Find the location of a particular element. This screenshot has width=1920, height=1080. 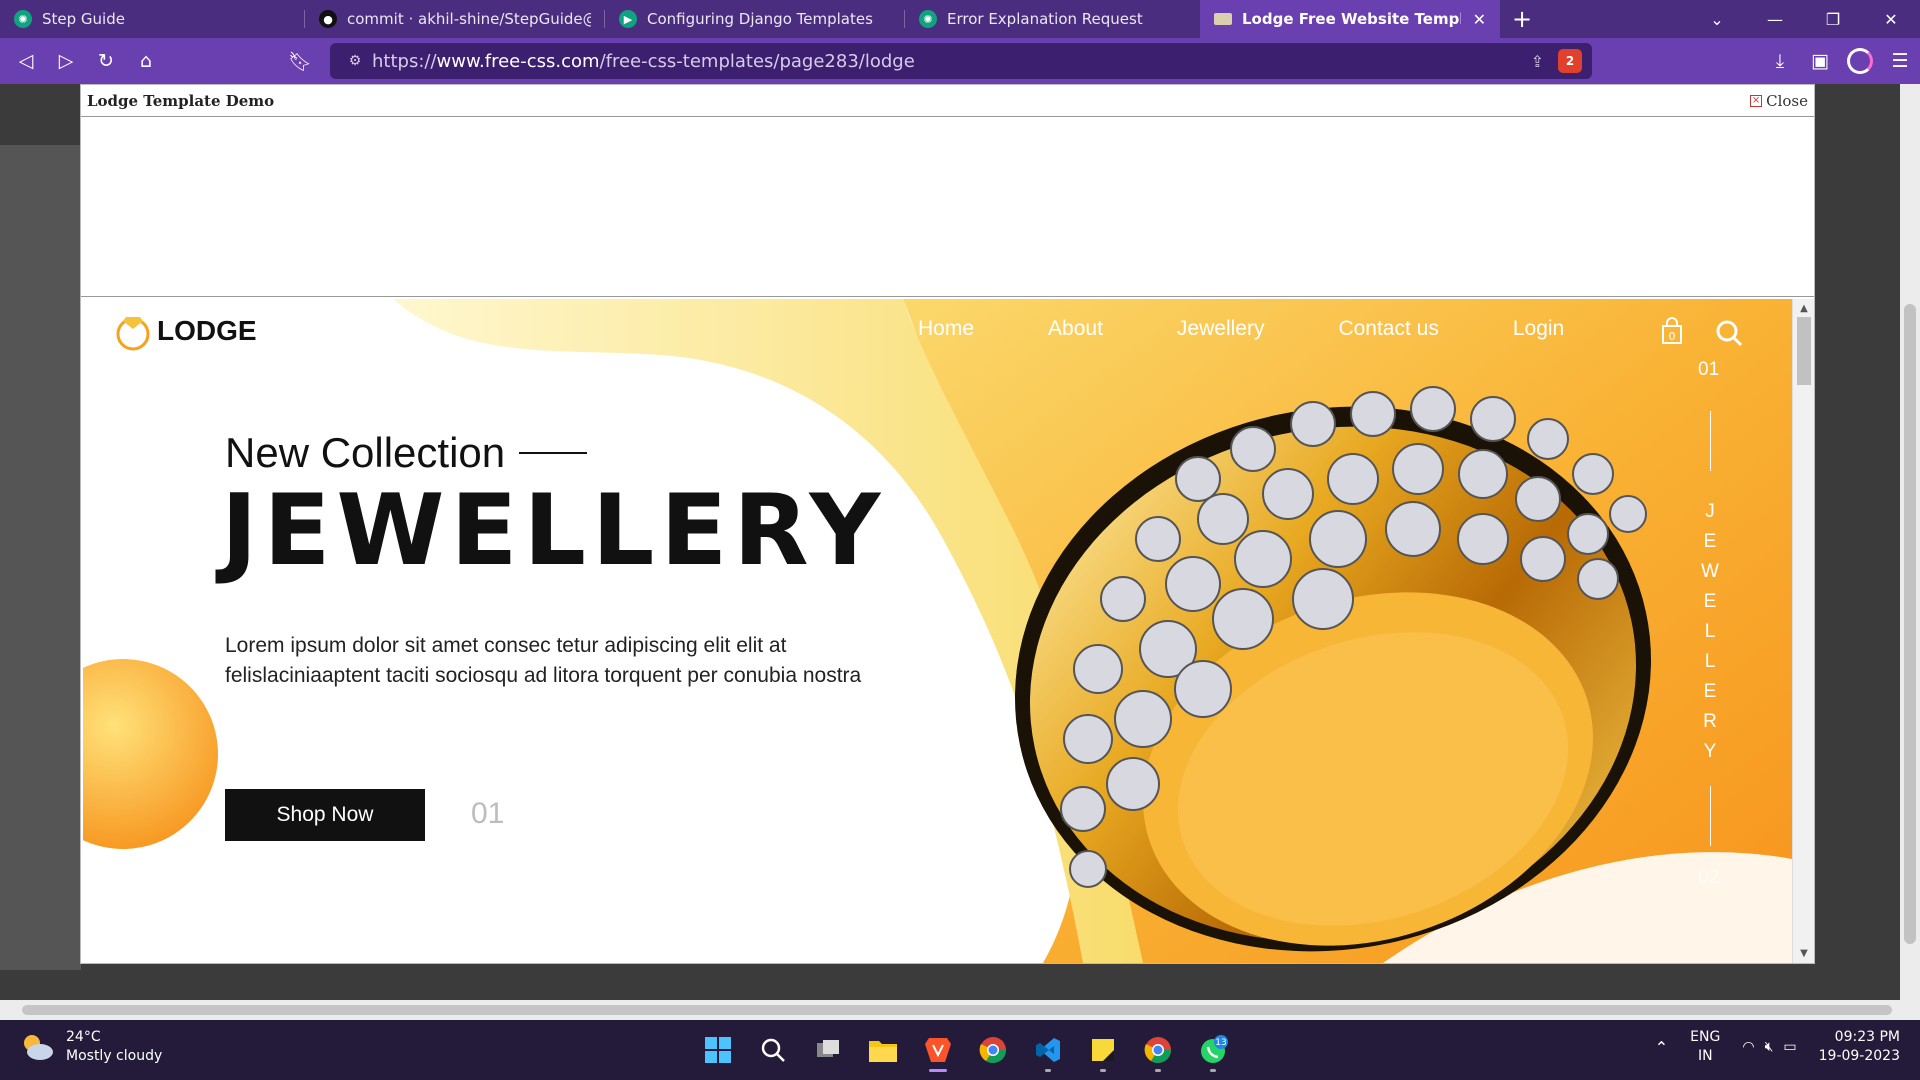

reload-icon: ↻ is located at coordinates (106, 61).